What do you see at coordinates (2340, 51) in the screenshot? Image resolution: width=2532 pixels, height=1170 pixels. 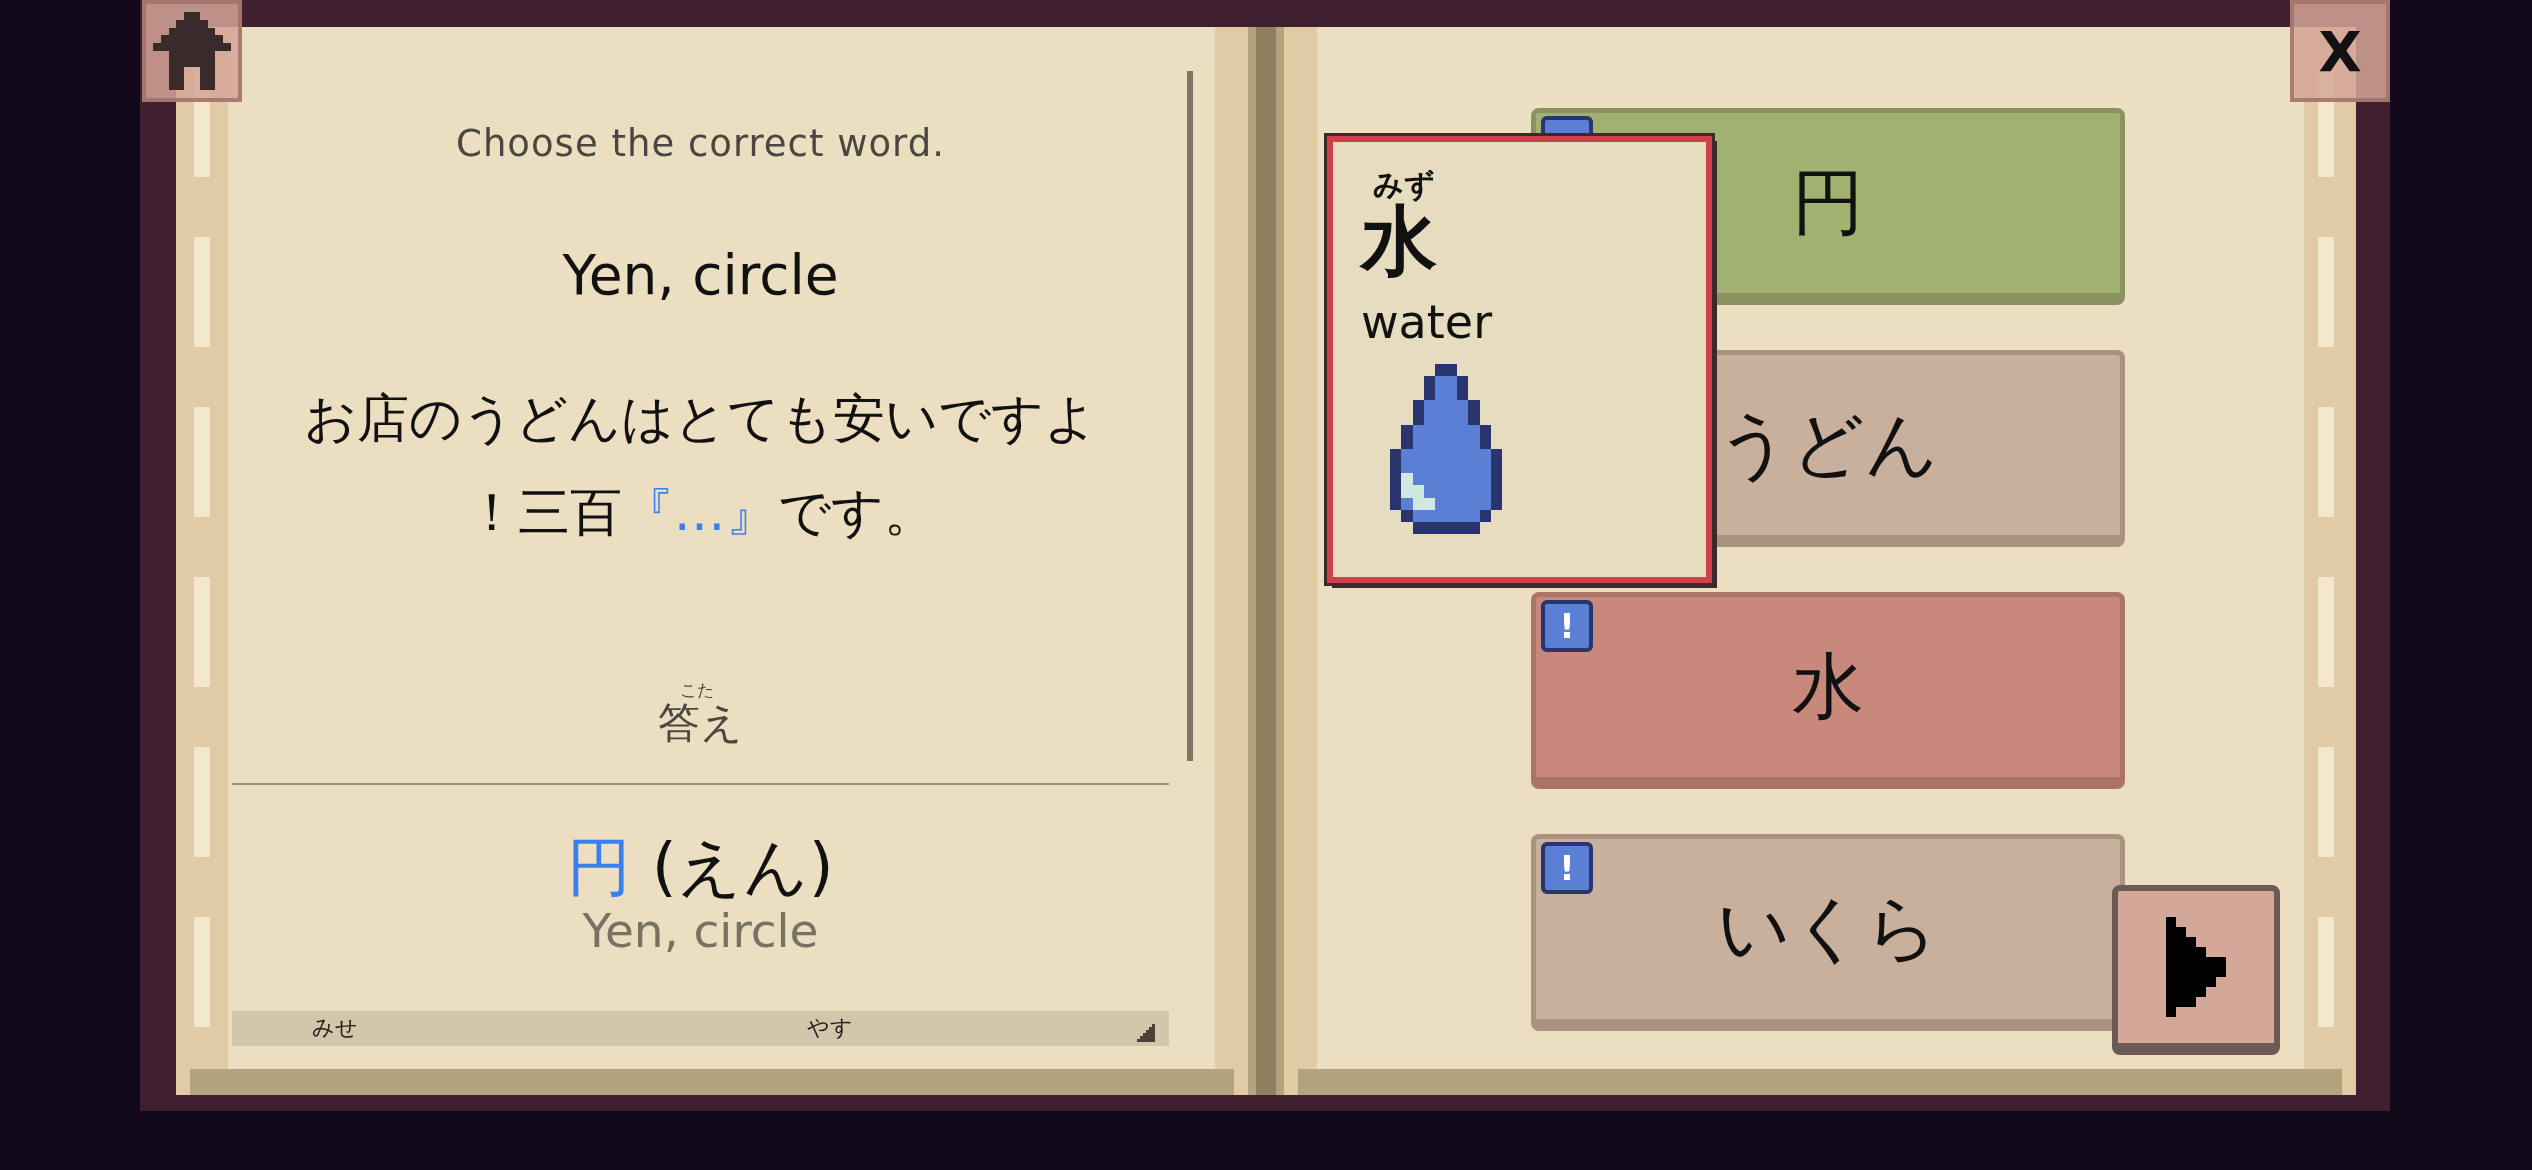 I see `close-button: X` at bounding box center [2340, 51].